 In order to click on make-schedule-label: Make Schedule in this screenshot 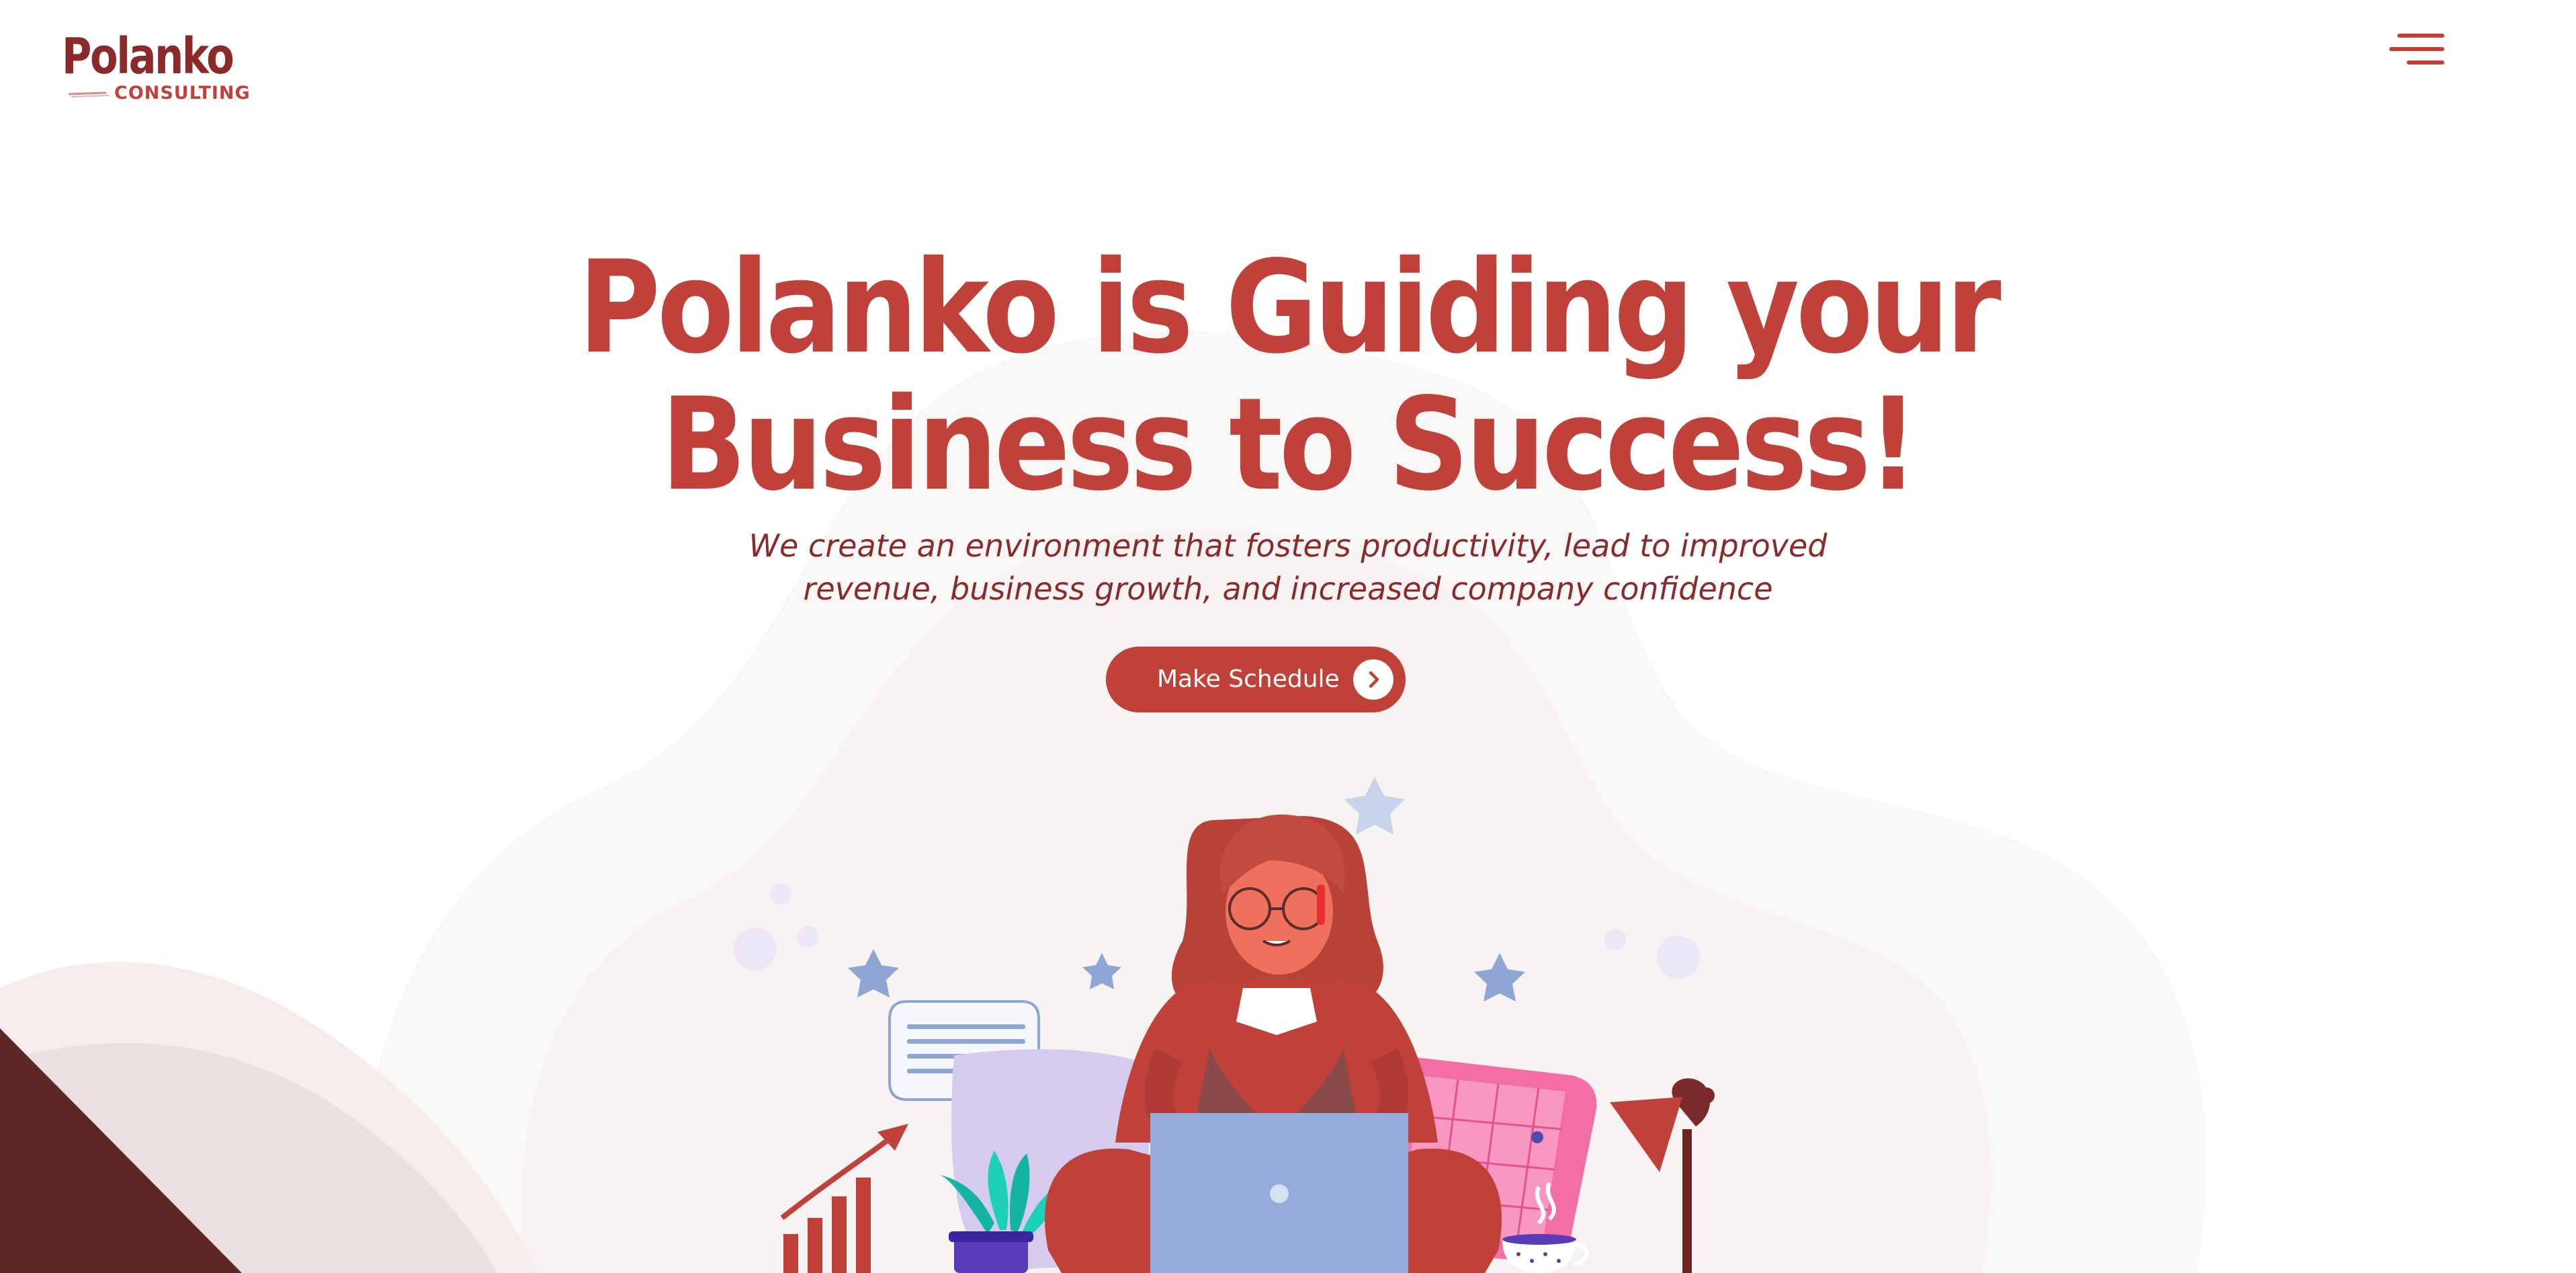, I will do `click(1248, 679)`.